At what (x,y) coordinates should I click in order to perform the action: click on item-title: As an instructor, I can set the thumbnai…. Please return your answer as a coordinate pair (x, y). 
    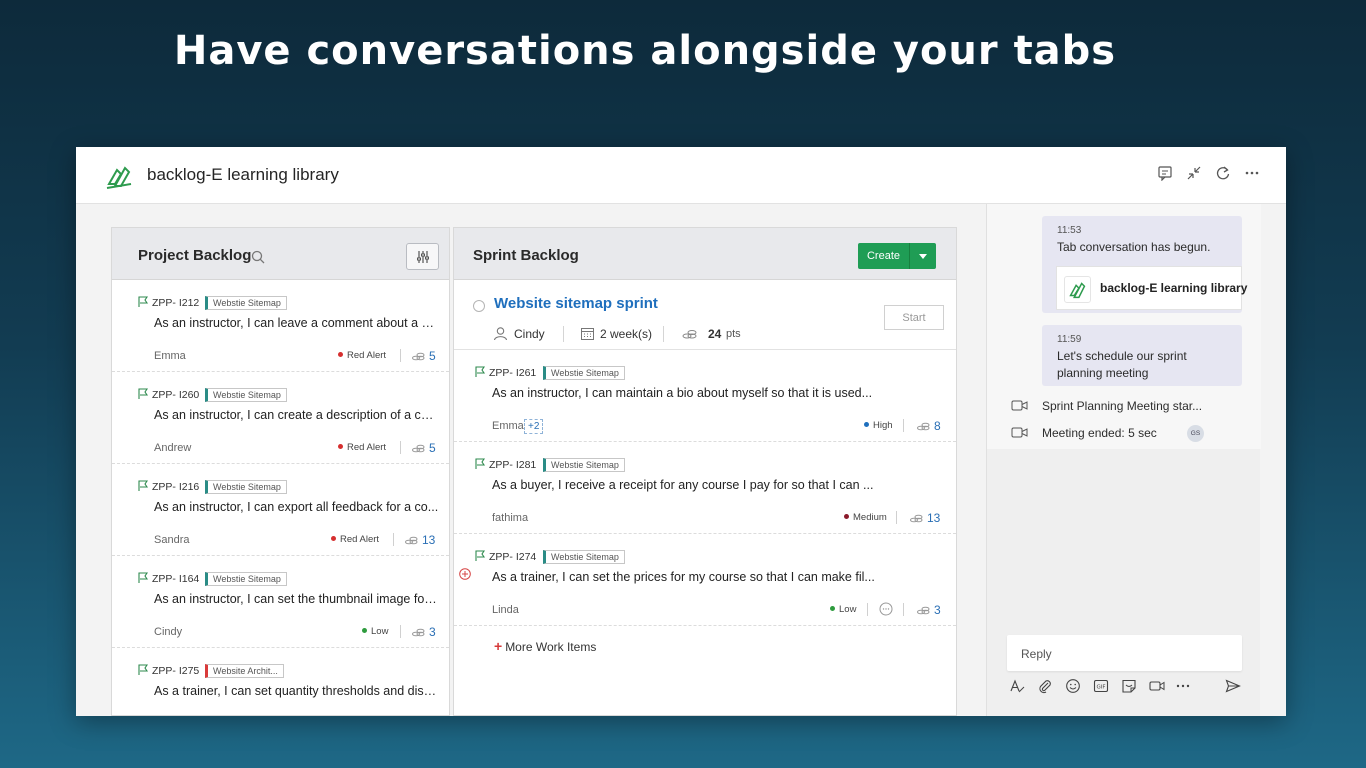
    Looking at the image, I should click on (296, 599).